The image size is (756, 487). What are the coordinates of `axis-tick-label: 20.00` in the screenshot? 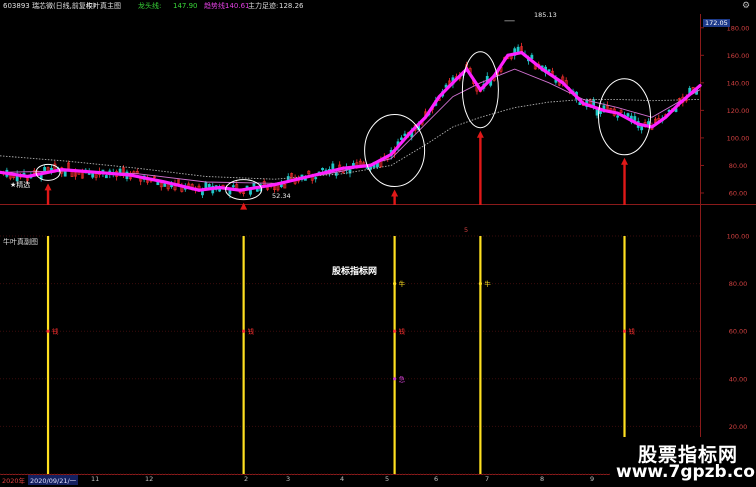 It's located at (738, 427).